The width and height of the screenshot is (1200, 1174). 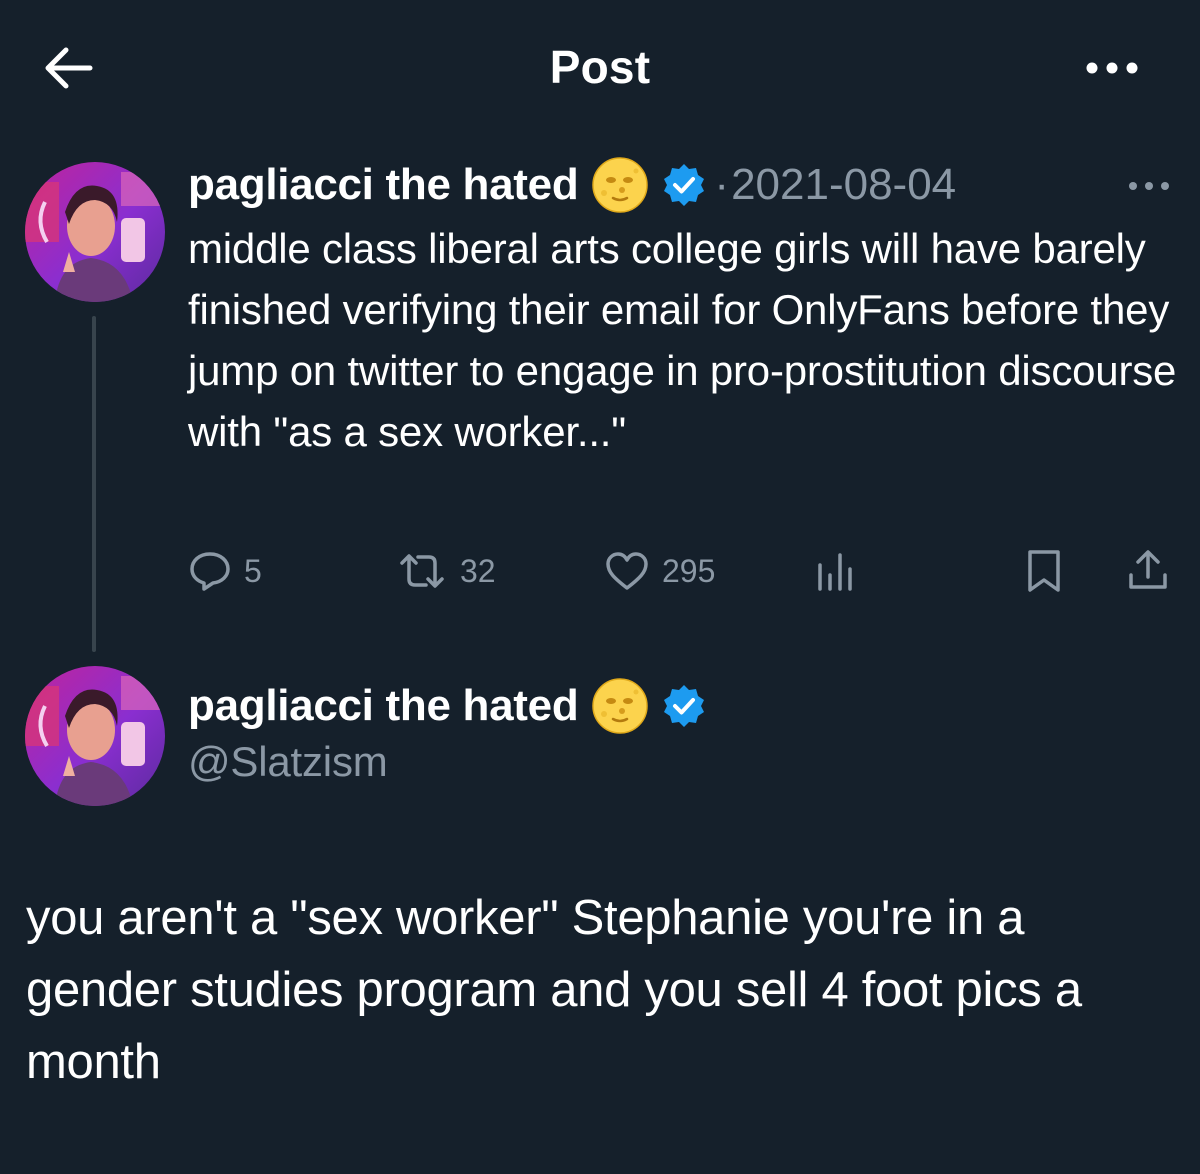 I want to click on heart-icon, so click(x=627, y=571).